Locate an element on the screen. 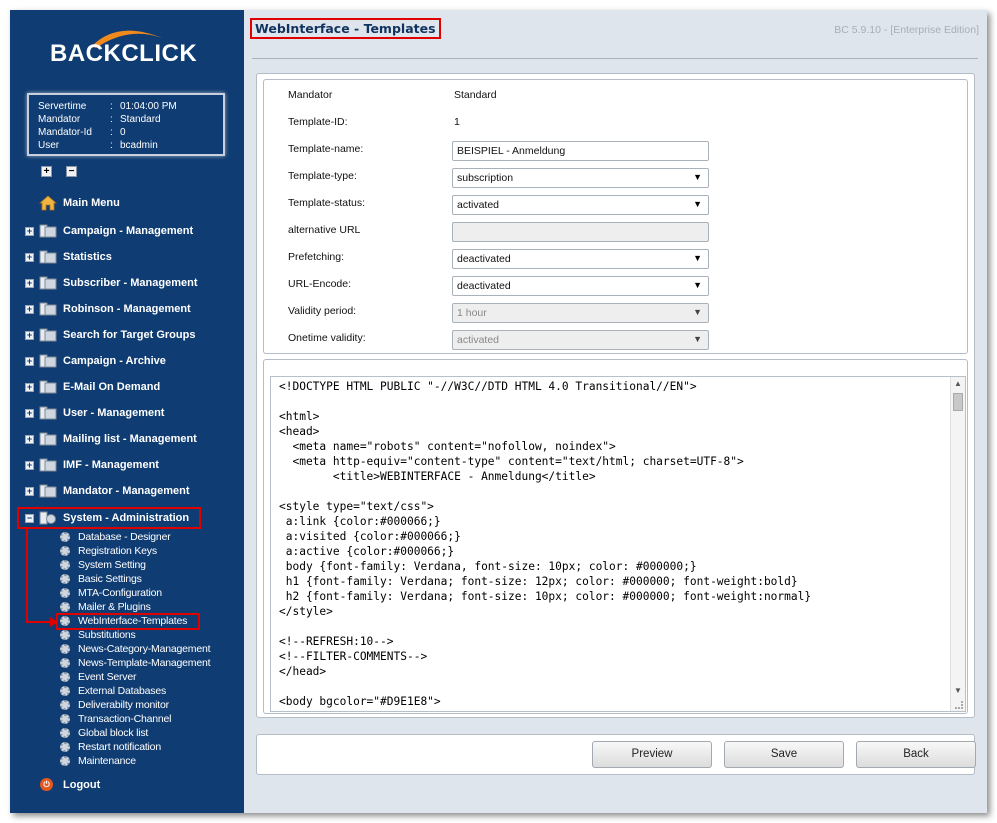 The image size is (997, 823). menu-item-search-target-groups: + Search for Target Groups is located at coordinates (110, 335).